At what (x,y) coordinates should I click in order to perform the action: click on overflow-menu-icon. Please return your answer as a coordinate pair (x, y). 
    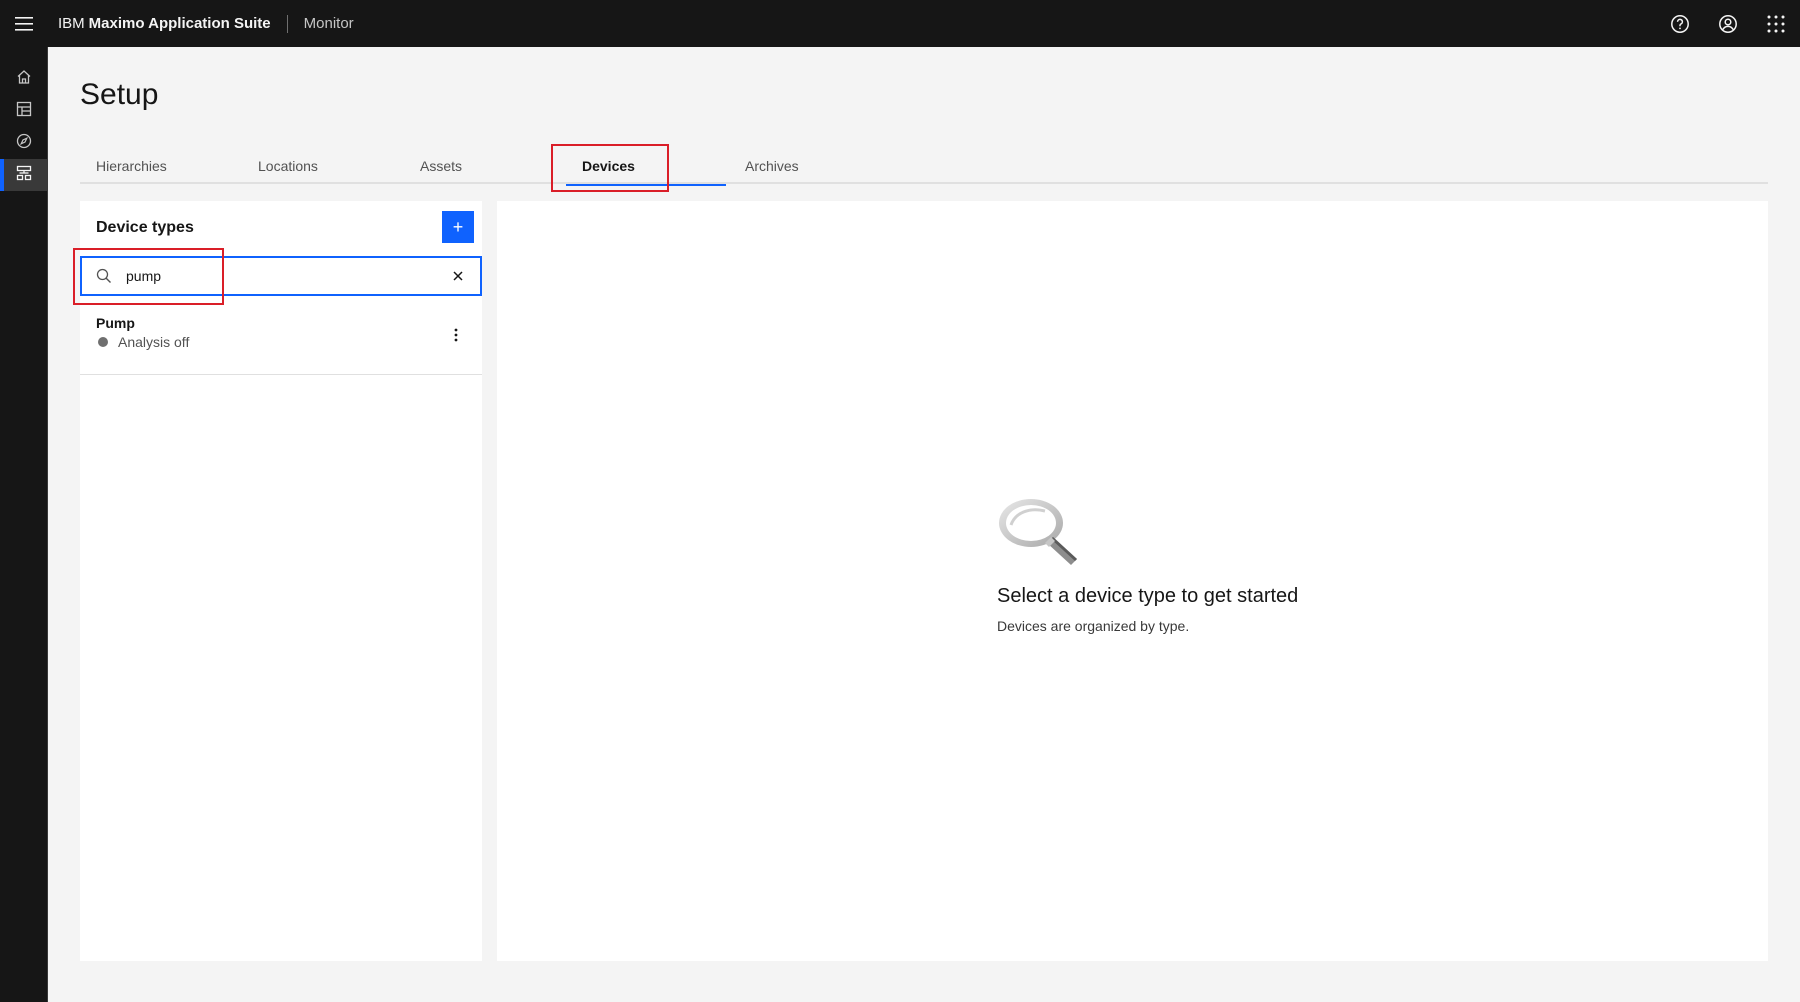
    Looking at the image, I should click on (456, 335).